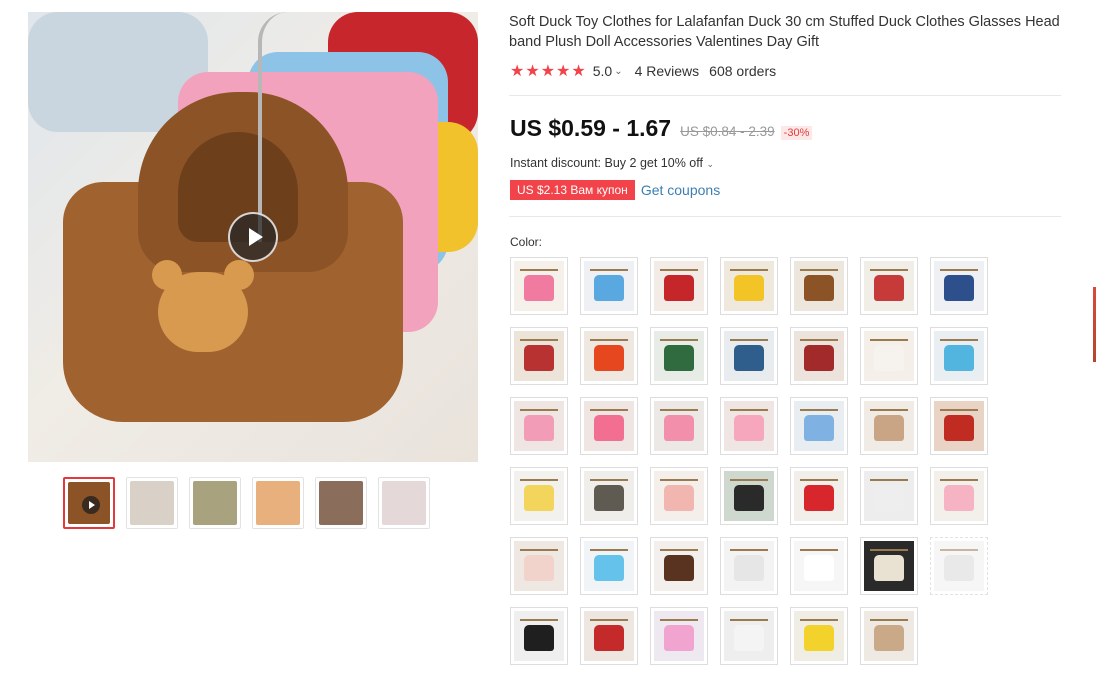  I want to click on video-play-button, so click(253, 237).